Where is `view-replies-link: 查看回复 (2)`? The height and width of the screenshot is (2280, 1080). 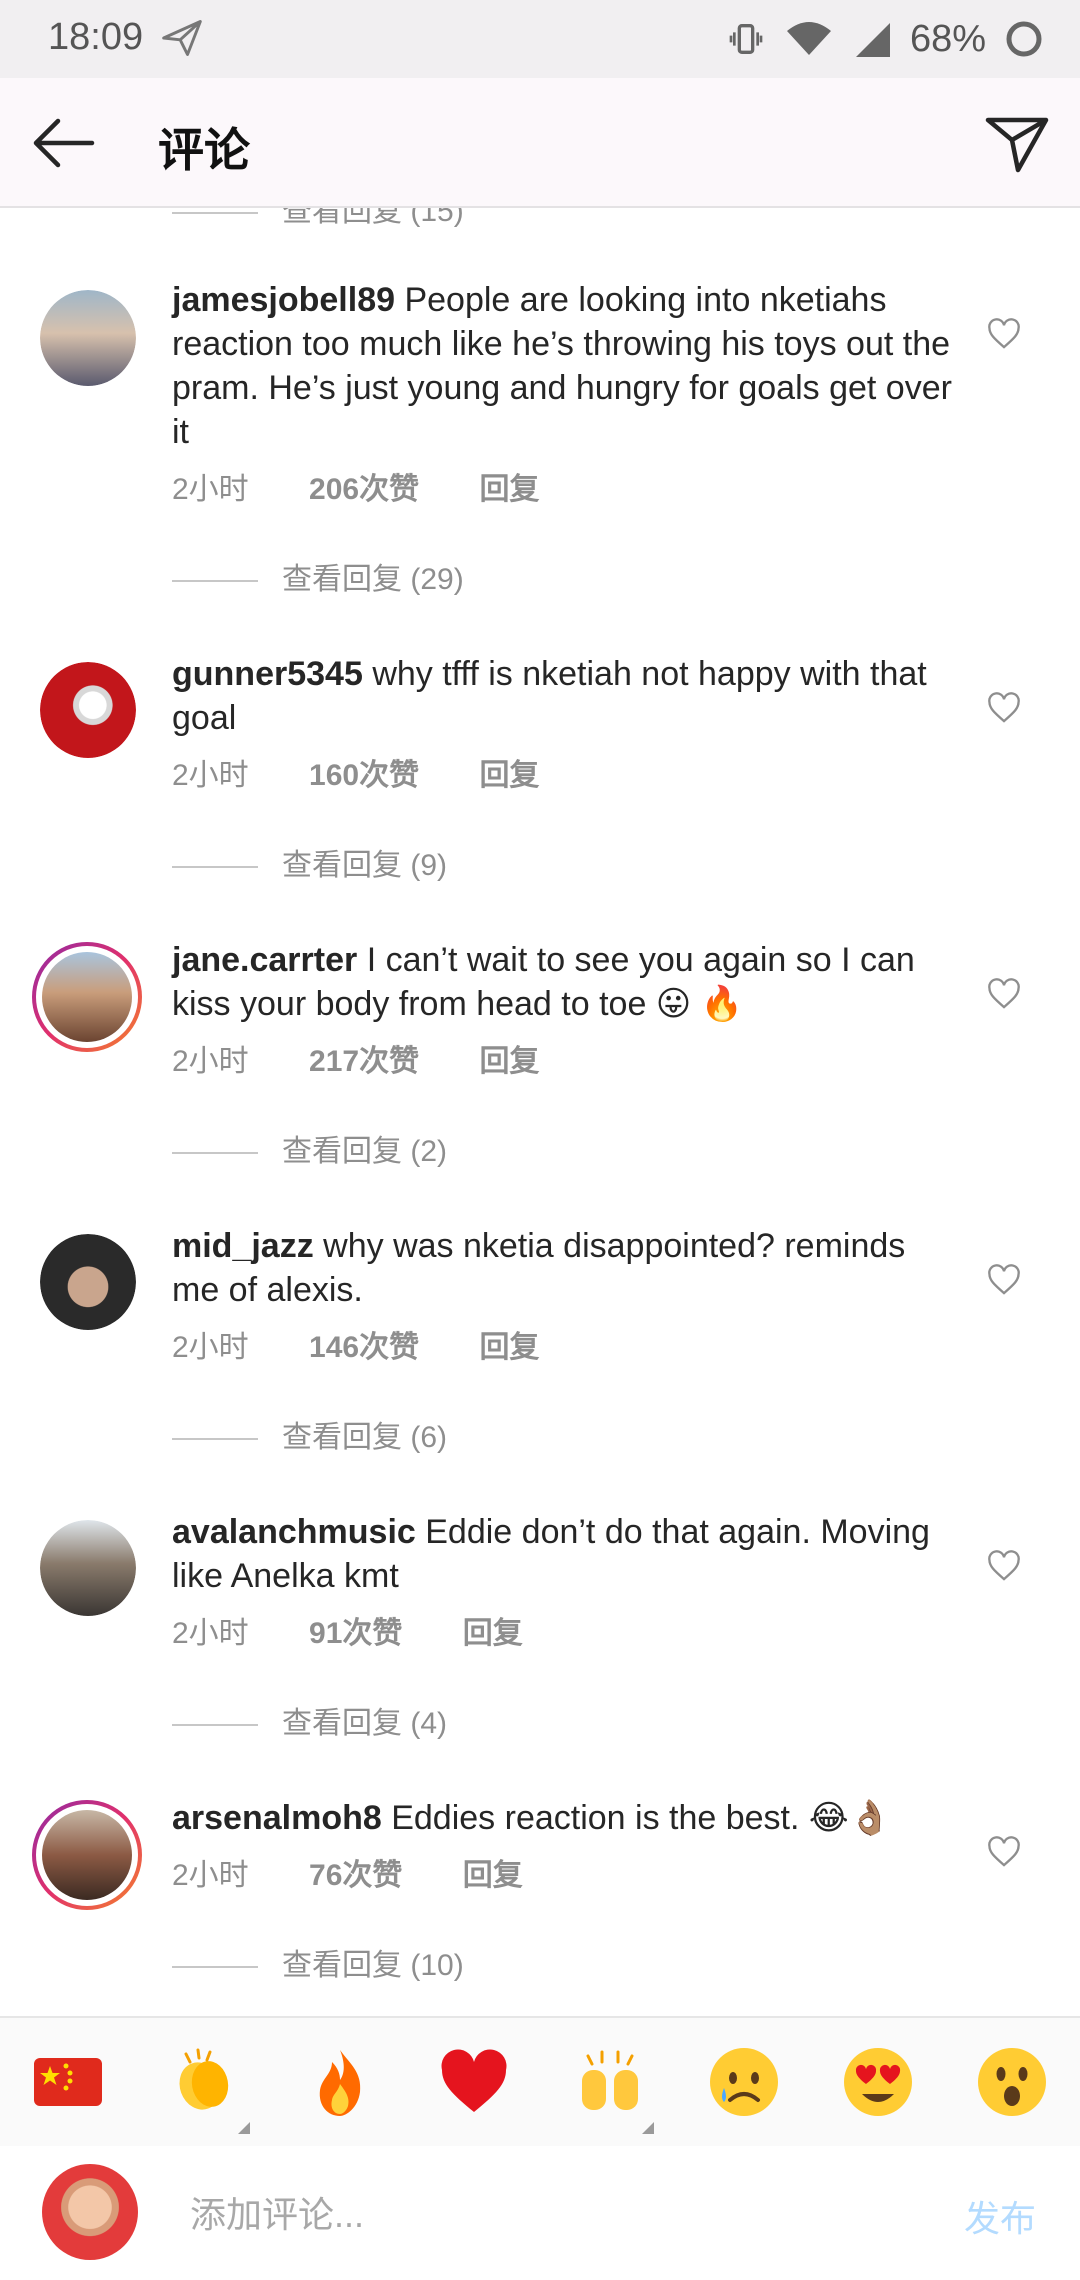 view-replies-link: 查看回复 (2) is located at coordinates (309, 1148).